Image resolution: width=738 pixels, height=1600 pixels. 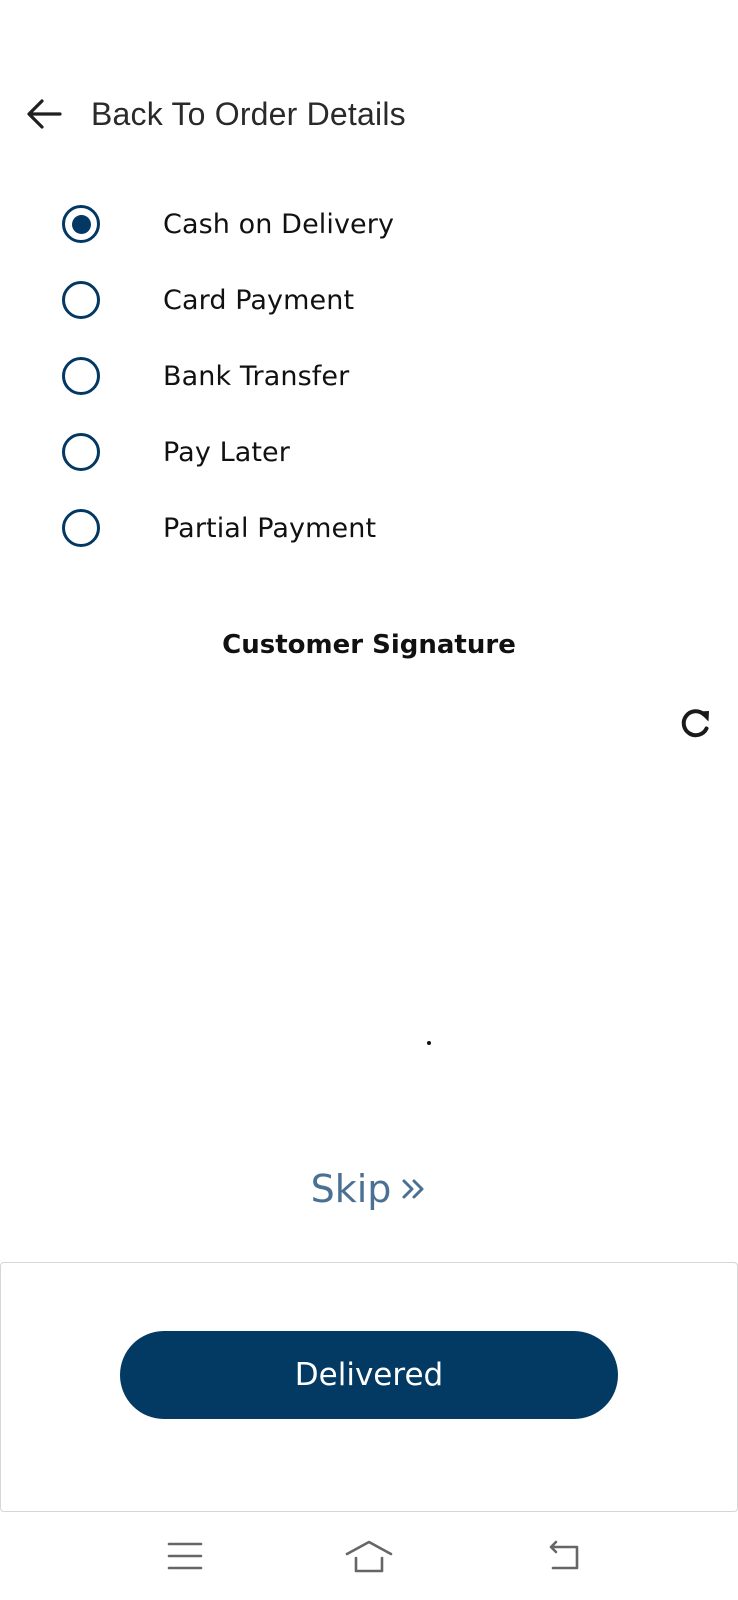 I want to click on nav-menu-button, so click(x=185, y=1556).